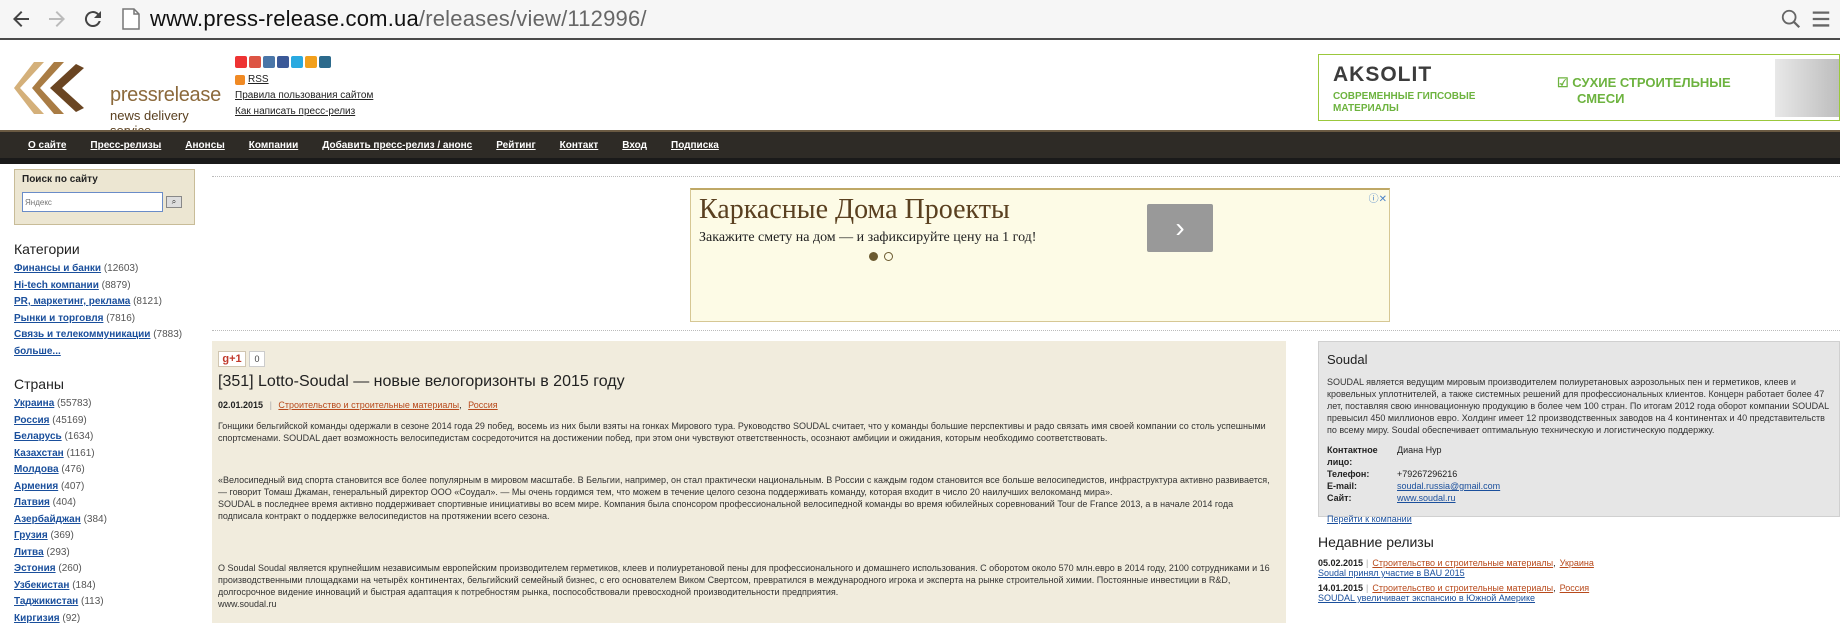 This screenshot has height=627, width=1840. I want to click on checkbox-icon: ☑, so click(1564, 82).